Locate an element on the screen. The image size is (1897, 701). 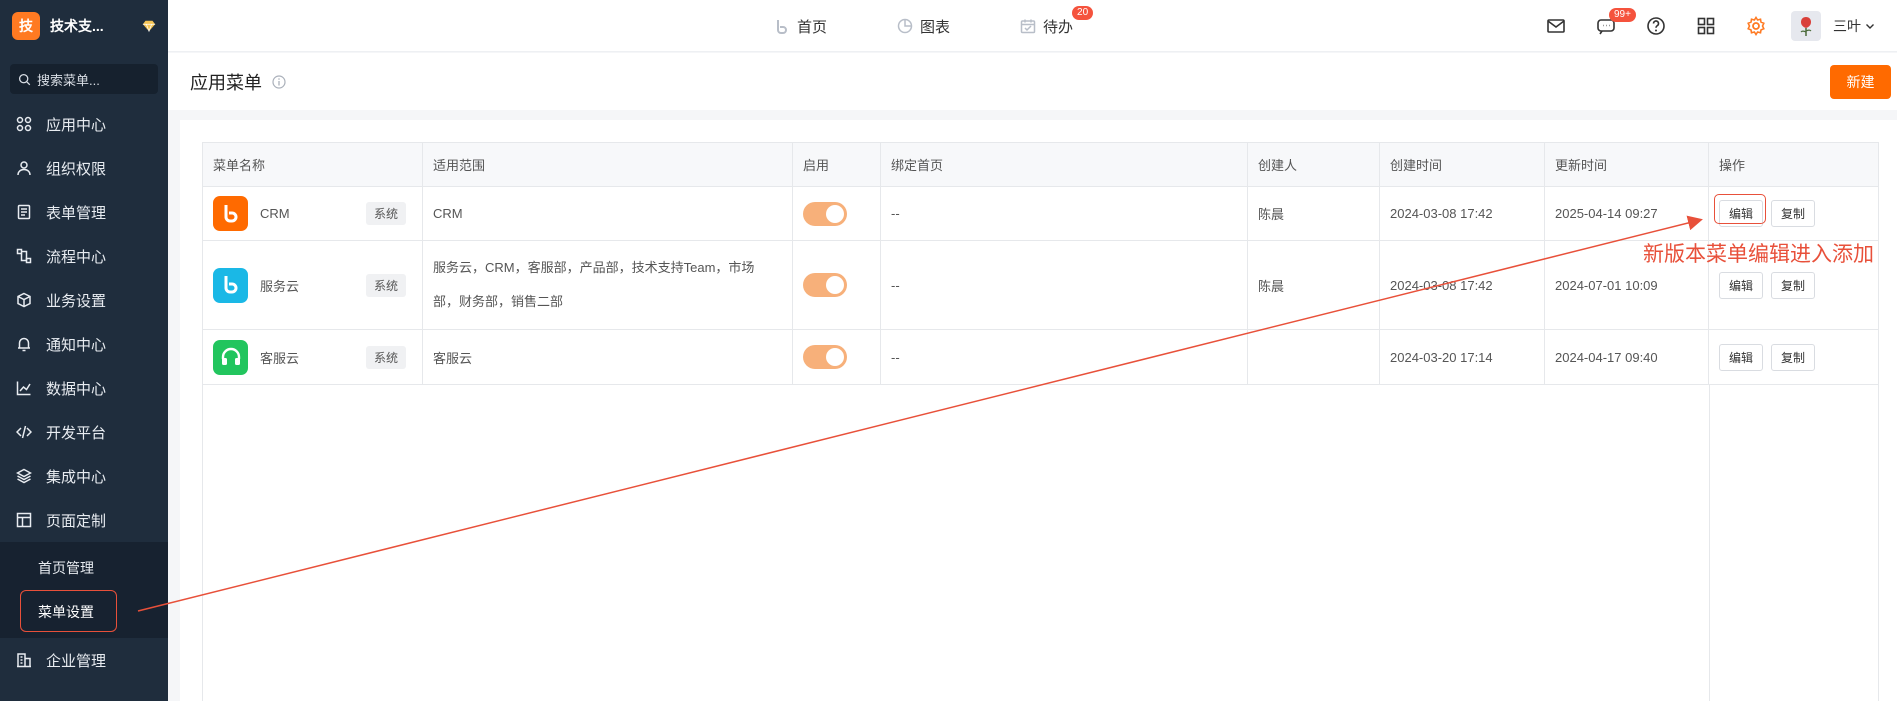
app-name: 服务云 is located at coordinates (280, 286).